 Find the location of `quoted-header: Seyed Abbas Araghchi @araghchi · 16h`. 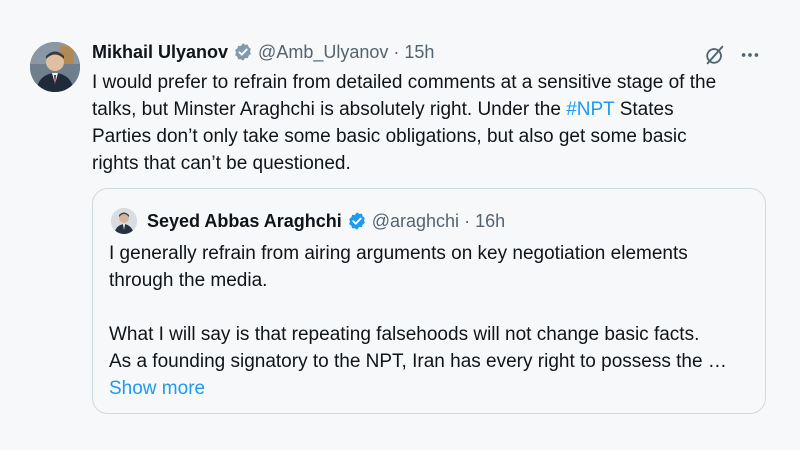

quoted-header: Seyed Abbas Araghchi @araghchi · 16h is located at coordinates (326, 221).